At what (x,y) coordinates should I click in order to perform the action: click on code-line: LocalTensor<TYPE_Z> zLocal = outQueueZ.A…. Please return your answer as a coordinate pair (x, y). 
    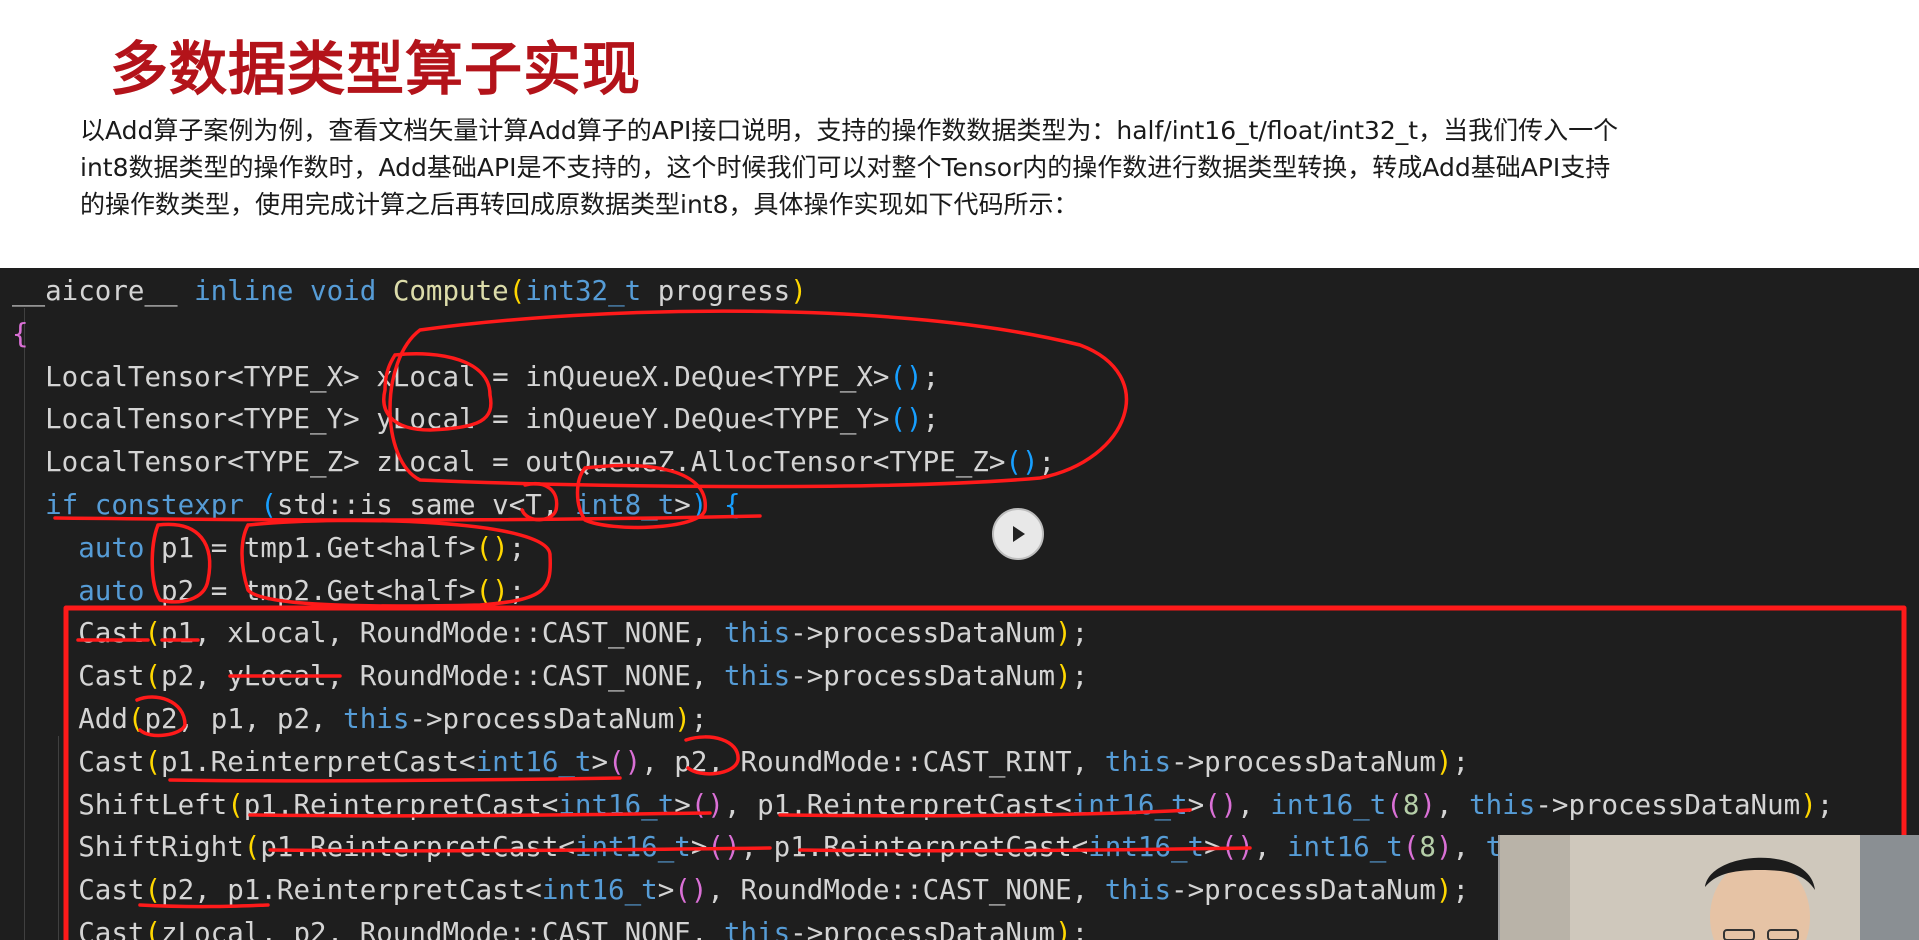
    Looking at the image, I should click on (931, 462).